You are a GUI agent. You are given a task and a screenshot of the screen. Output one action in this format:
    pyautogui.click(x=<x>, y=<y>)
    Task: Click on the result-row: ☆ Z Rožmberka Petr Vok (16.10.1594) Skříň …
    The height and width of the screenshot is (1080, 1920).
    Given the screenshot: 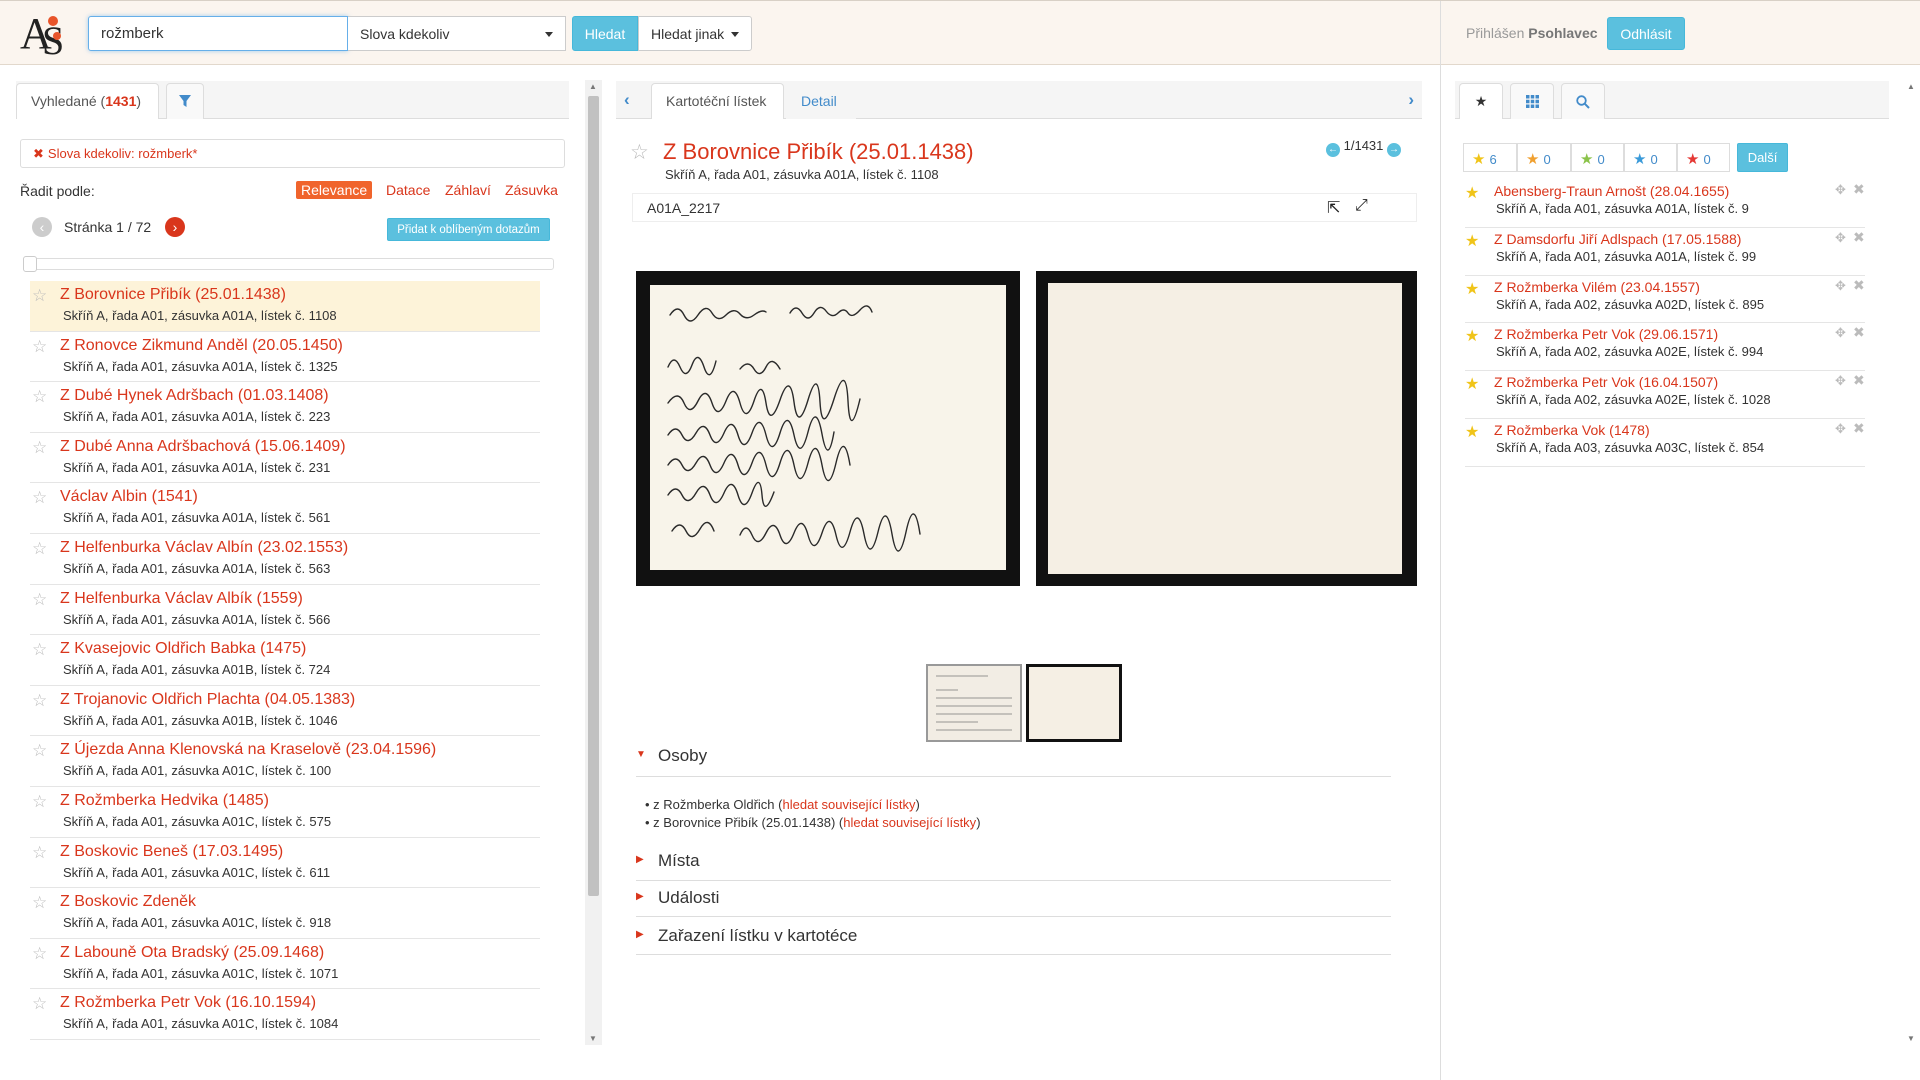 What is the action you would take?
    pyautogui.click(x=285, y=1014)
    